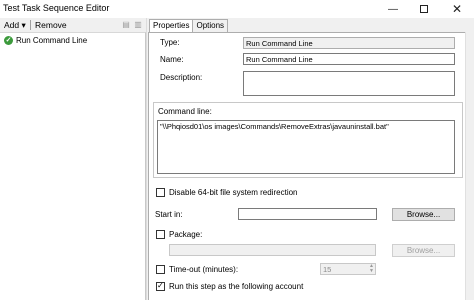 This screenshot has width=474, height=300. What do you see at coordinates (30, 25) in the screenshot?
I see `toolbar-separator` at bounding box center [30, 25].